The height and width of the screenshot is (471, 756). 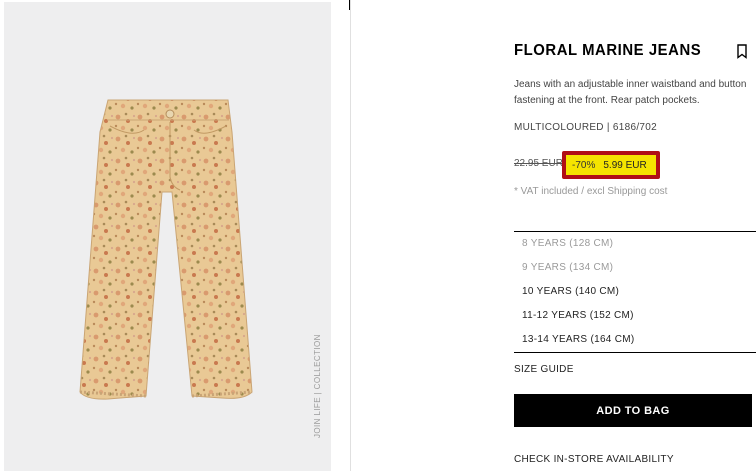 What do you see at coordinates (635, 316) in the screenshot?
I see `size-option-11-12-years: 11-12 YEARS (152 CM)` at bounding box center [635, 316].